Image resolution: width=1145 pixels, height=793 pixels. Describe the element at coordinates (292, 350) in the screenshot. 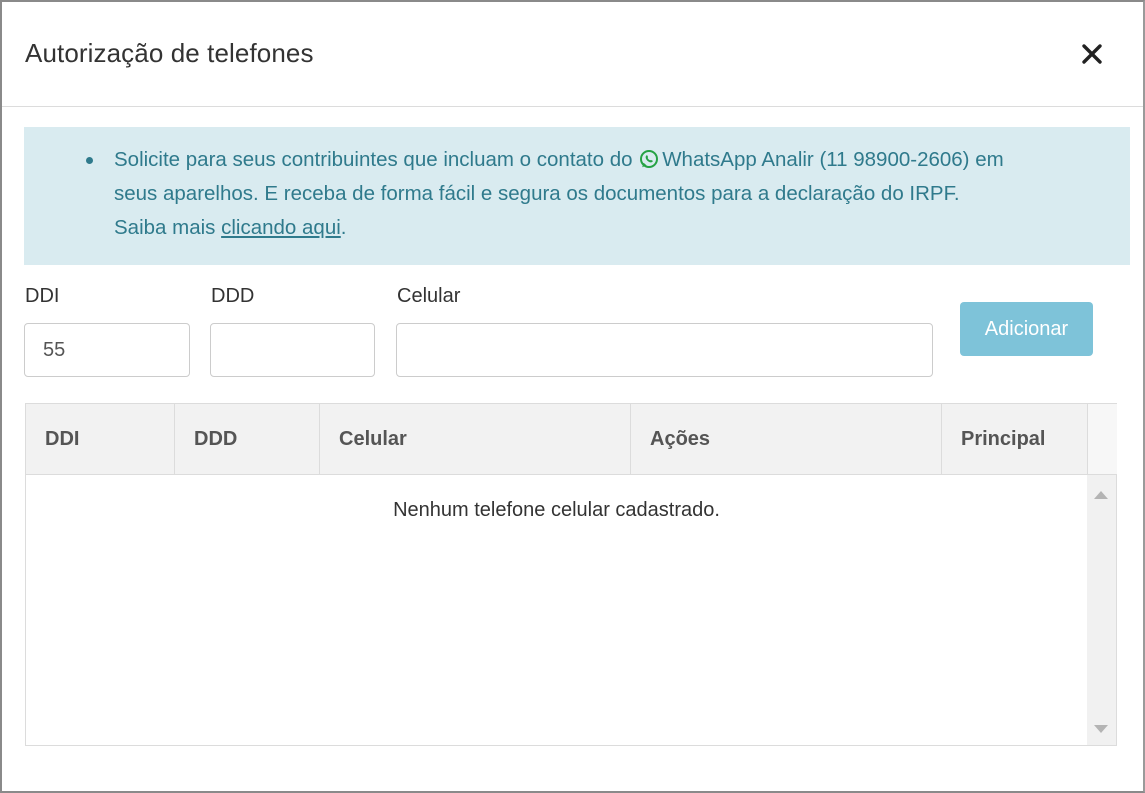

I see `ddd-input` at that location.